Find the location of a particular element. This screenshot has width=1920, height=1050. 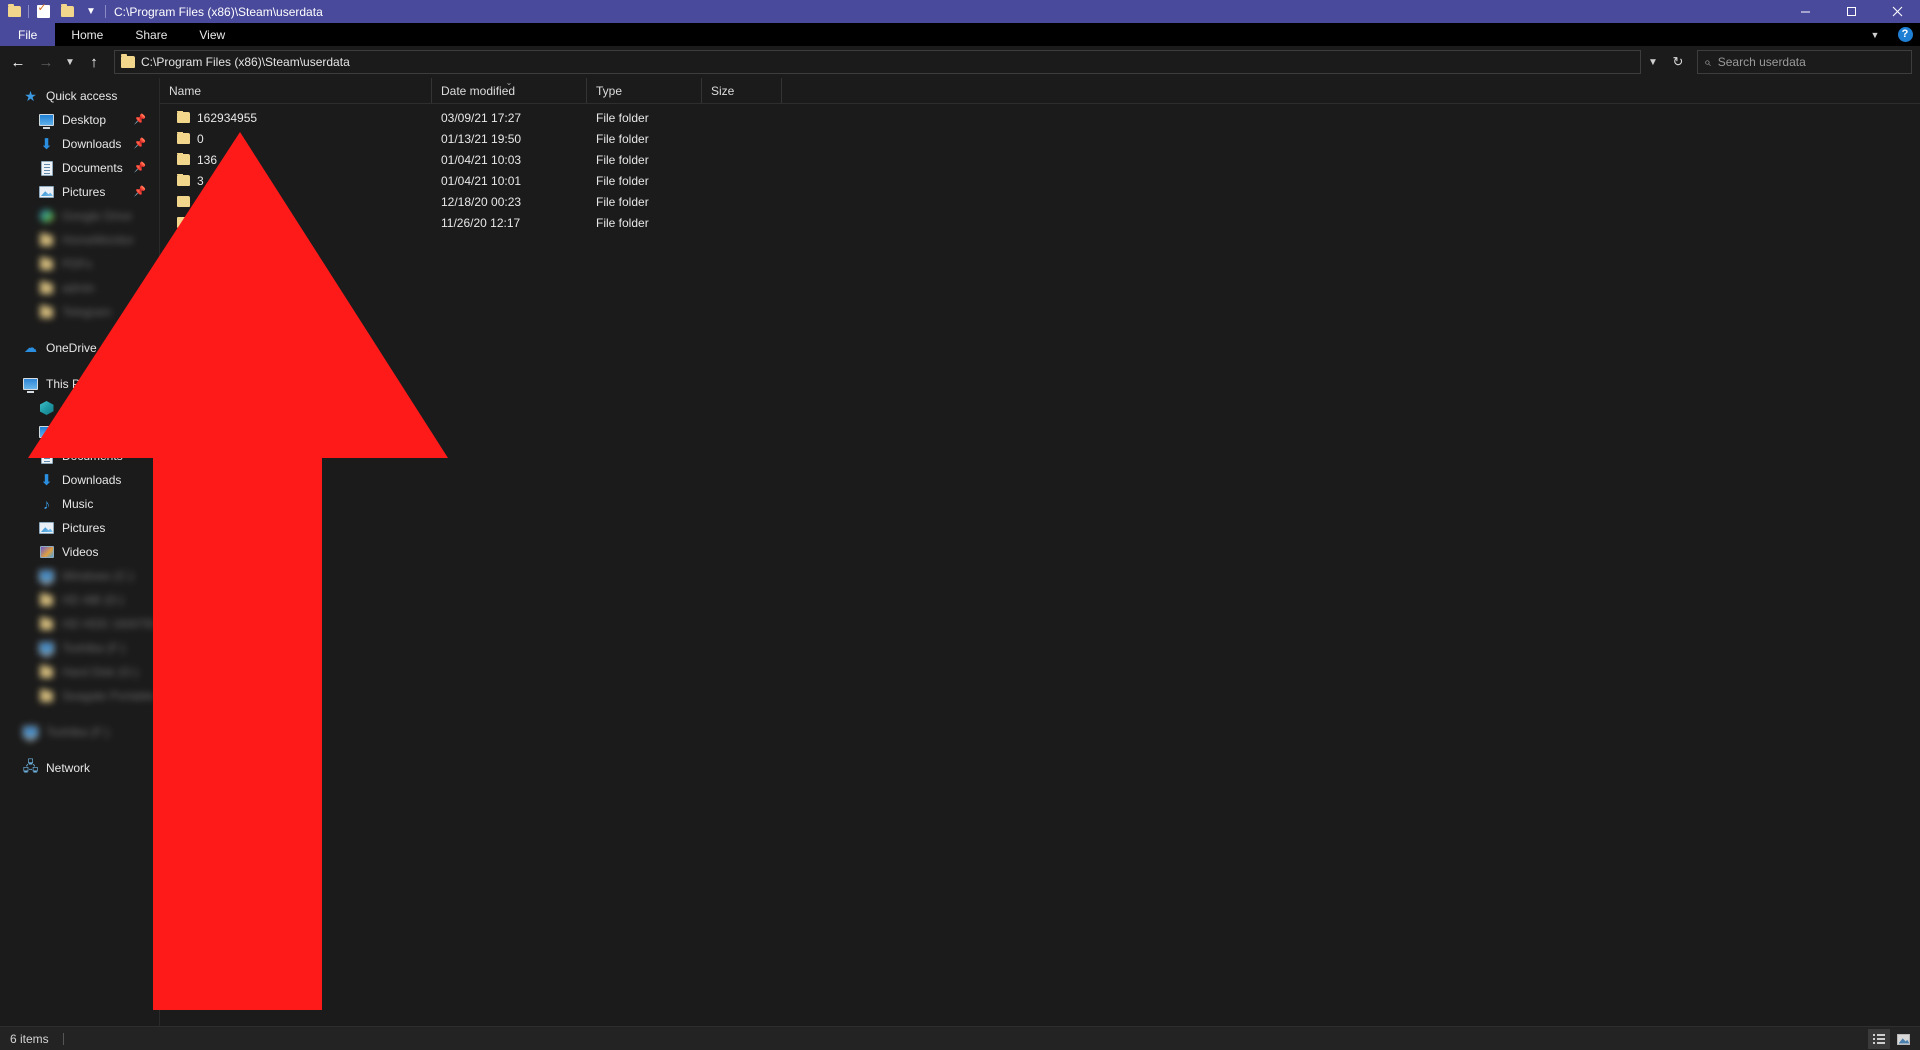

search-box: ⌕ Search userdata is located at coordinates (1804, 62).